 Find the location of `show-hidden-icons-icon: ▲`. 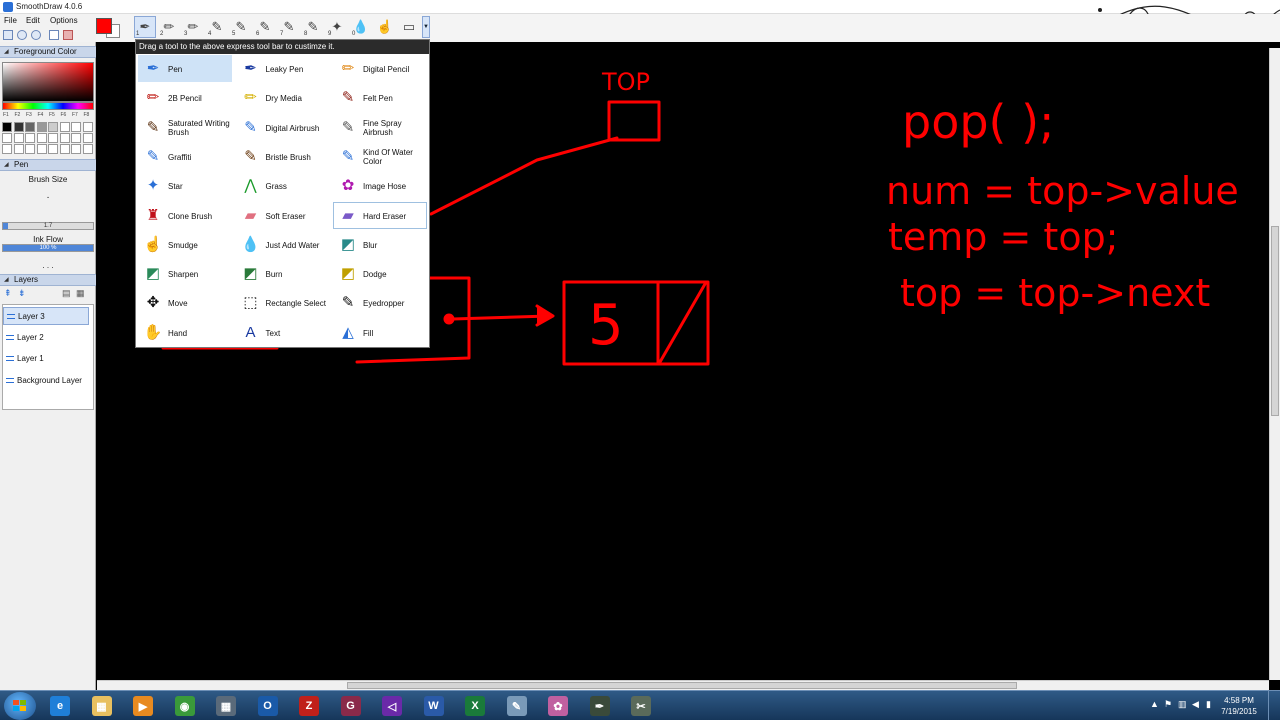

show-hidden-icons-icon: ▲ is located at coordinates (1154, 704).